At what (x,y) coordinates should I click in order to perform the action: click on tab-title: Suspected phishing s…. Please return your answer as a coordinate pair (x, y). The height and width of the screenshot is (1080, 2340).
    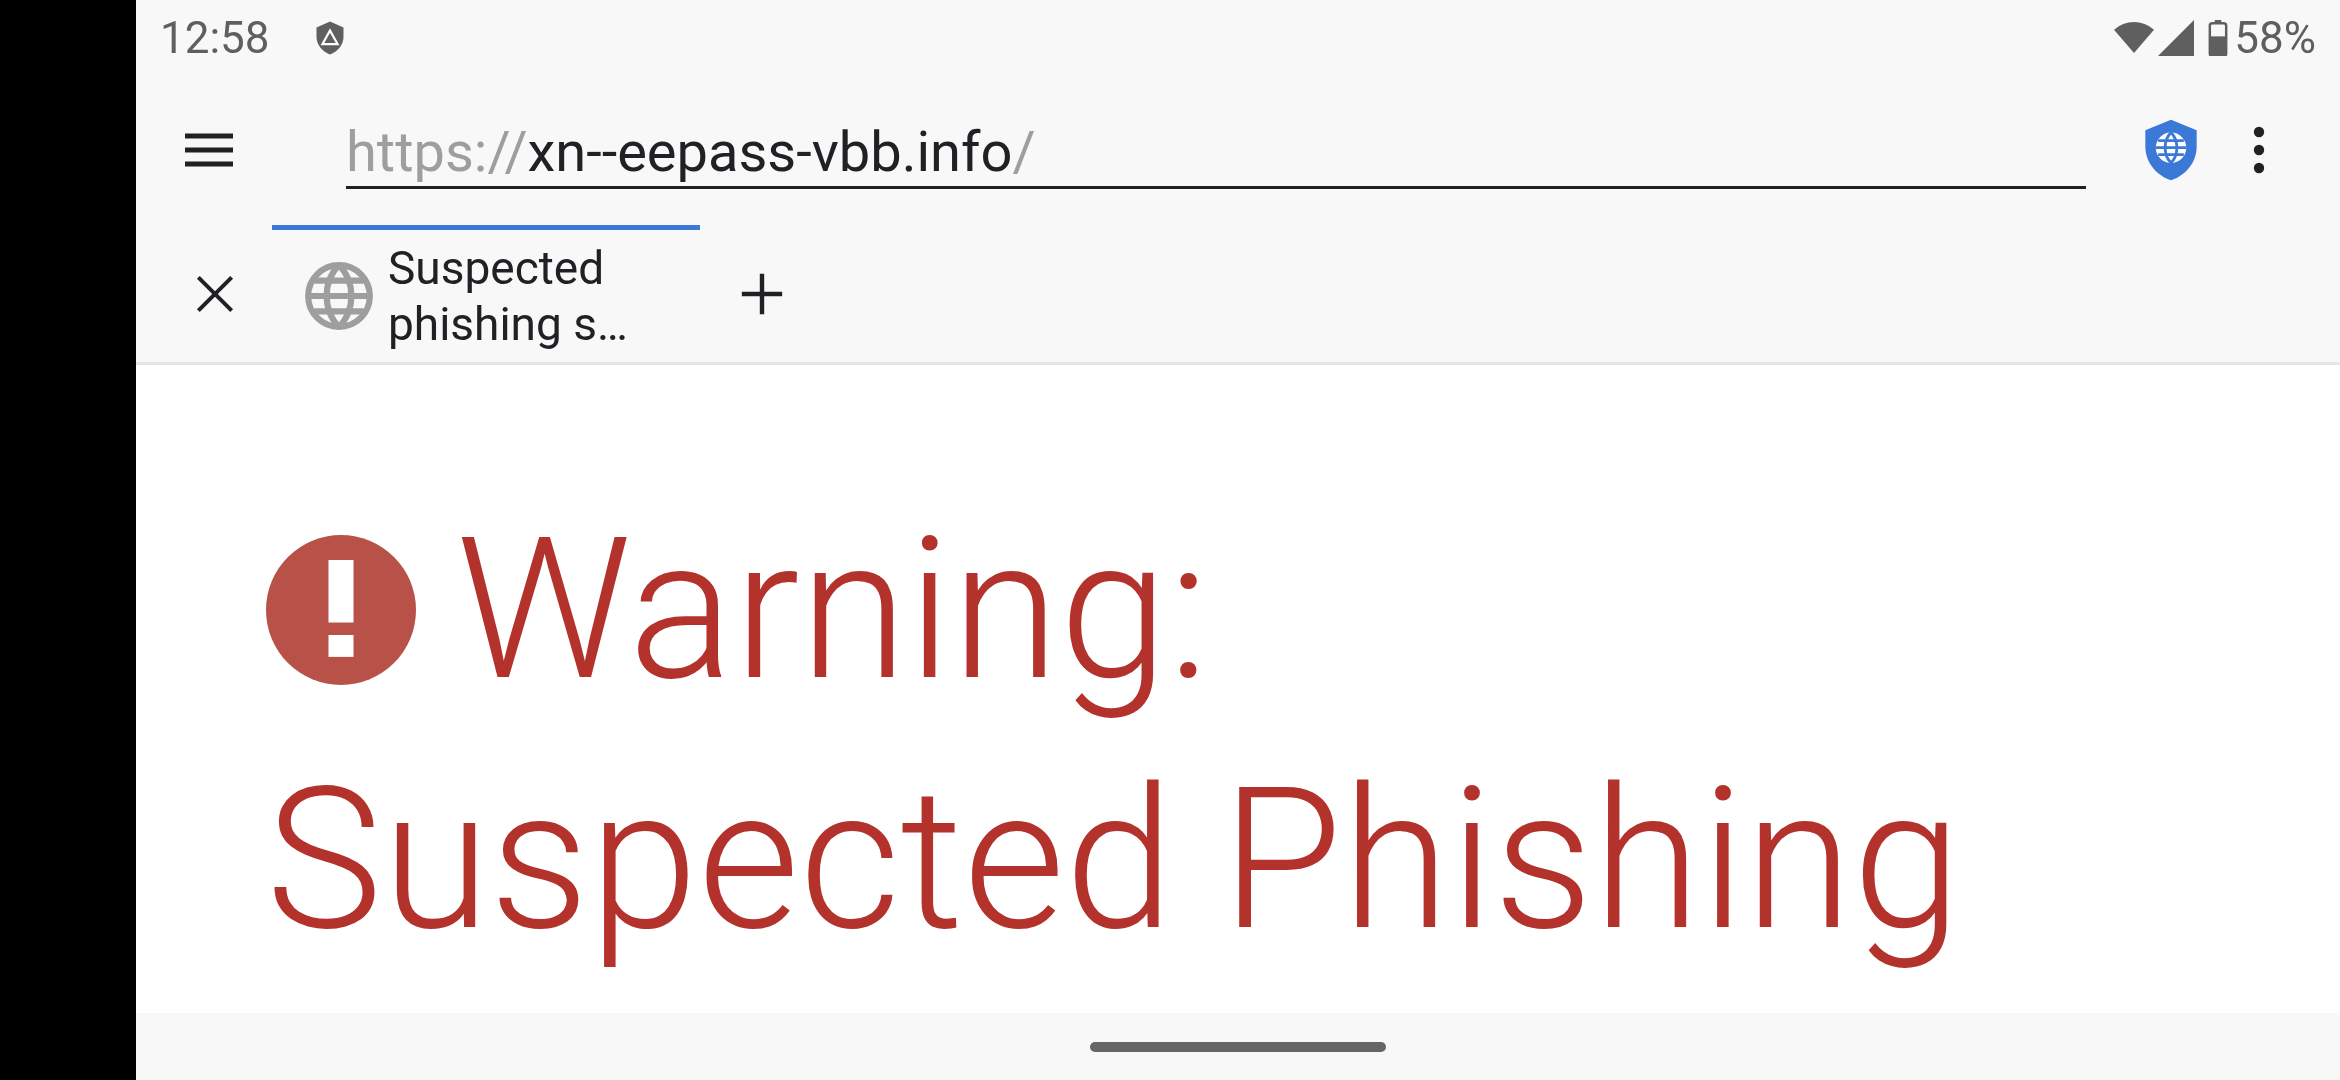
    Looking at the image, I should click on (508, 296).